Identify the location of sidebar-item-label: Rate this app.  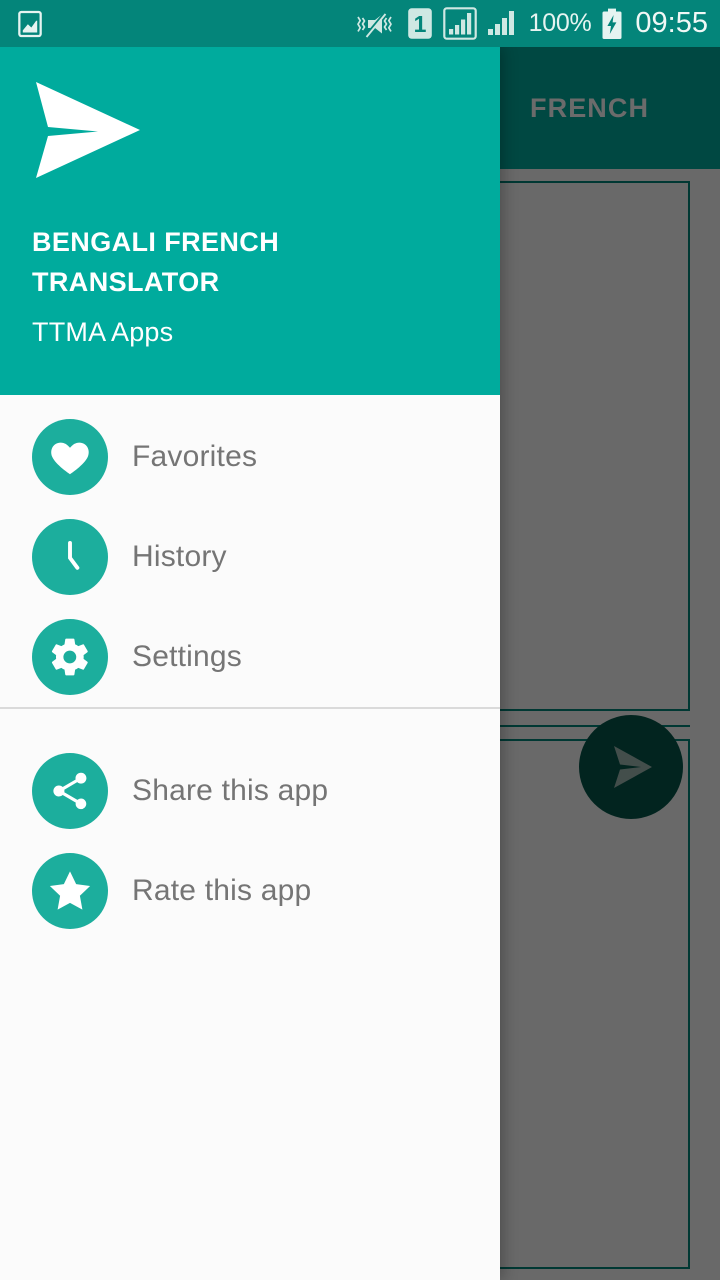
(222, 890).